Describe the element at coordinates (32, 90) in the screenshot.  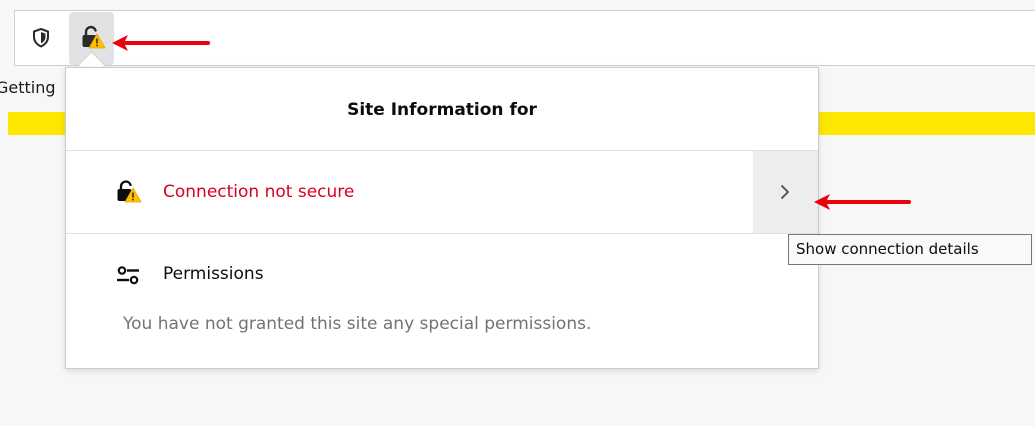
I see `bookmark-item-text: Getting` at that location.